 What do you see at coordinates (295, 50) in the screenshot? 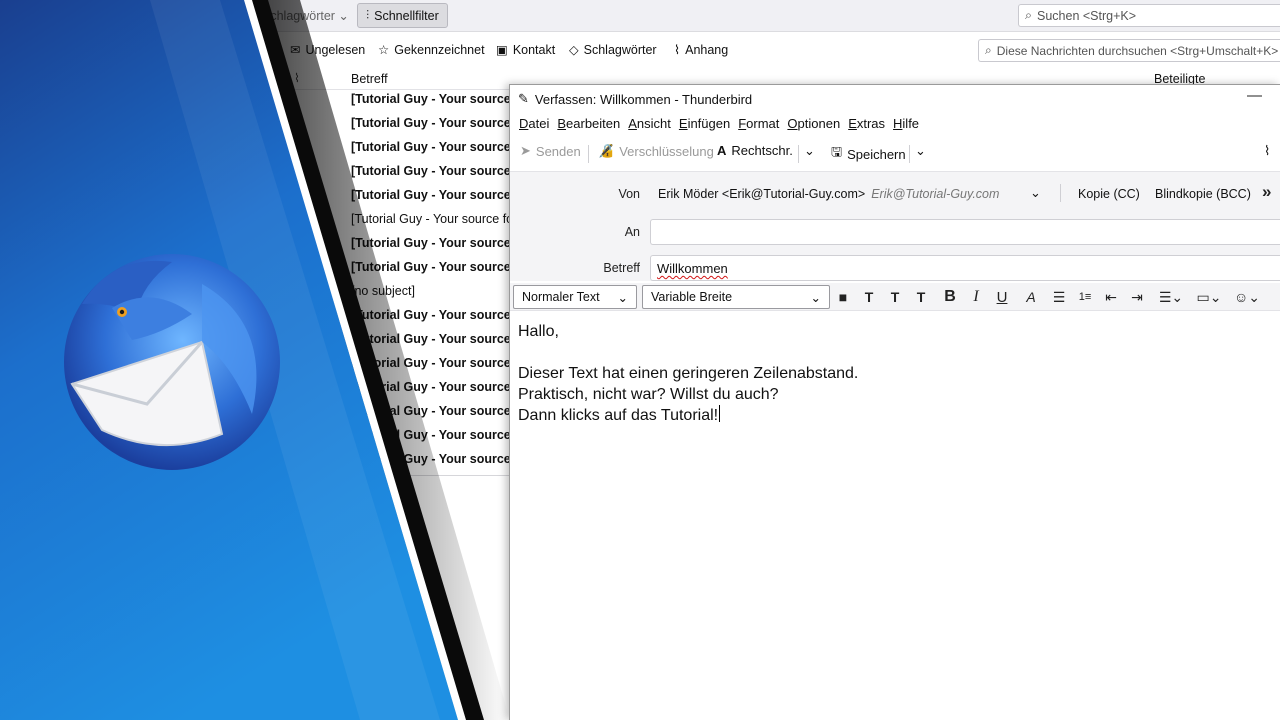
I see `envelope-icon: ✉` at bounding box center [295, 50].